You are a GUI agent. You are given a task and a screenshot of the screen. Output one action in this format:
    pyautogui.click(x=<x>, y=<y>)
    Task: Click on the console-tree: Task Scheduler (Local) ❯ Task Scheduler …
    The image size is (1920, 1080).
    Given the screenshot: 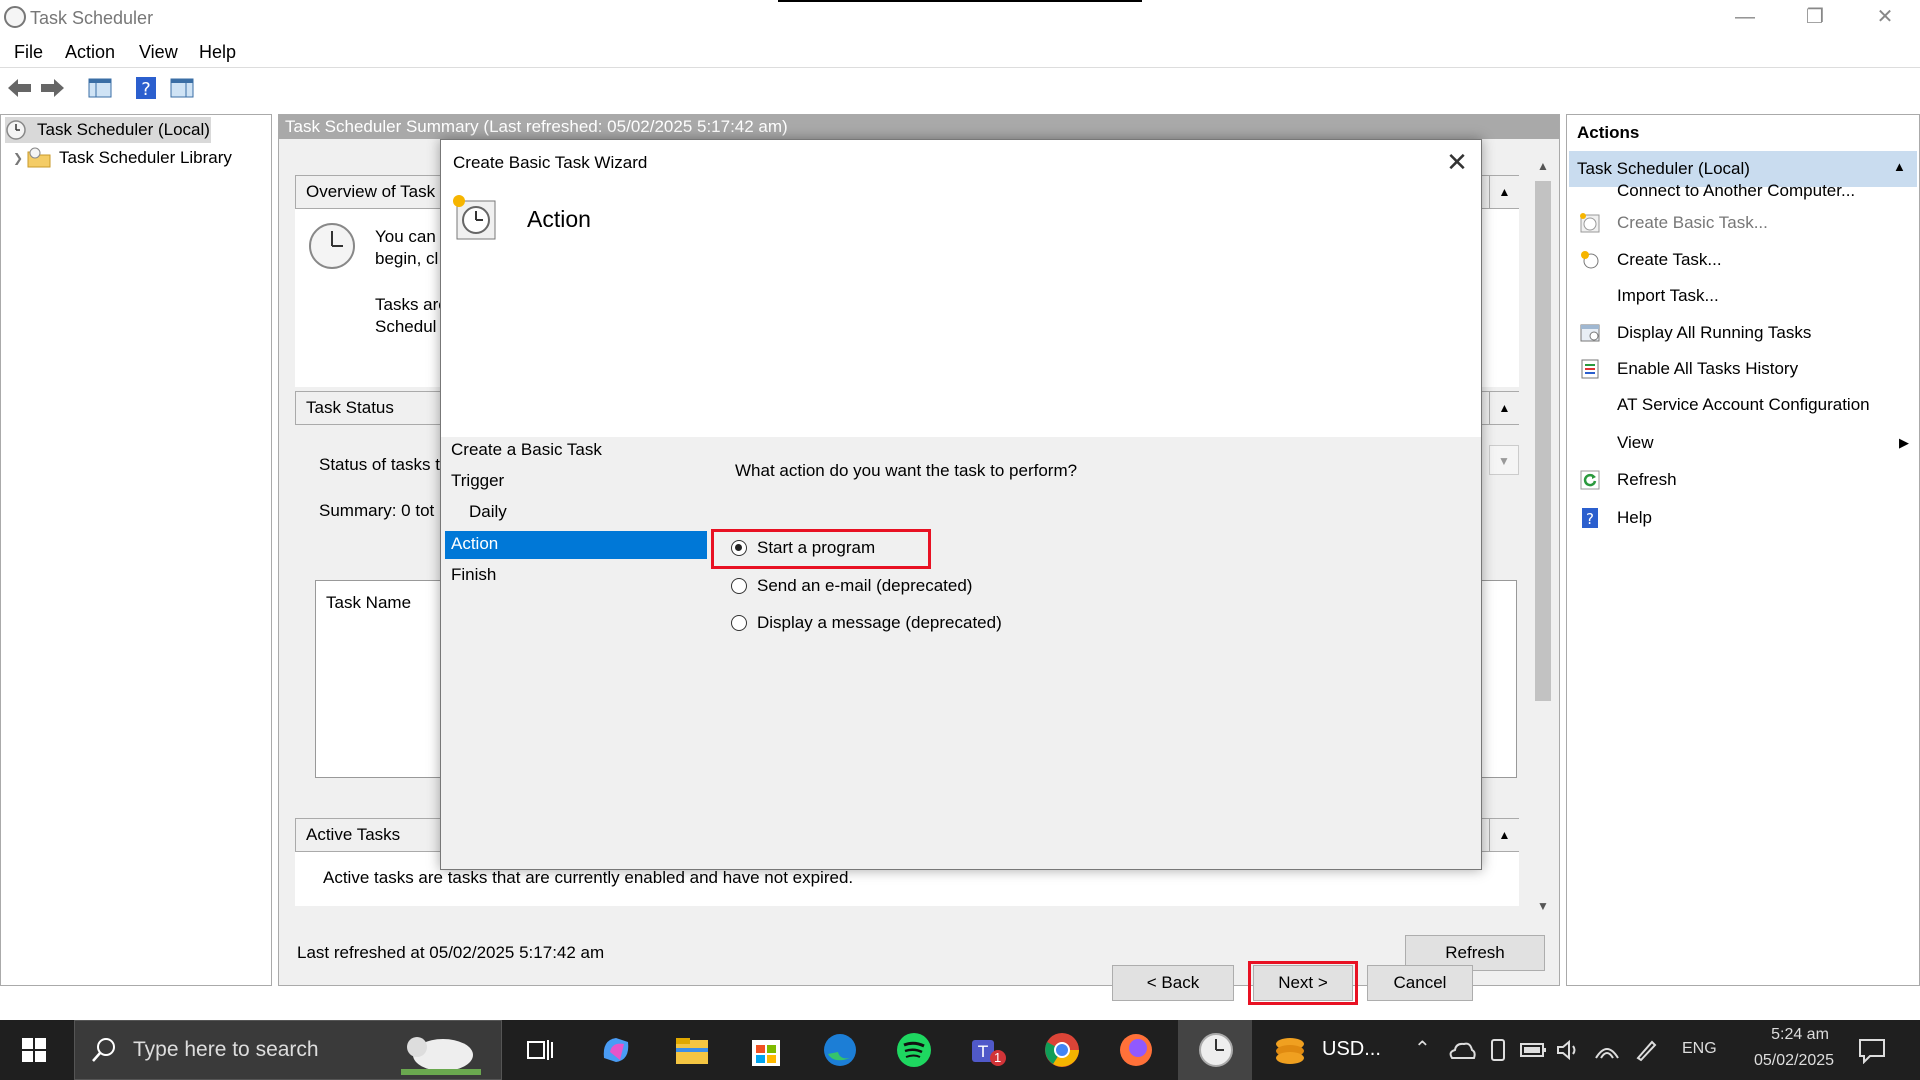 What is the action you would take?
    pyautogui.click(x=136, y=550)
    